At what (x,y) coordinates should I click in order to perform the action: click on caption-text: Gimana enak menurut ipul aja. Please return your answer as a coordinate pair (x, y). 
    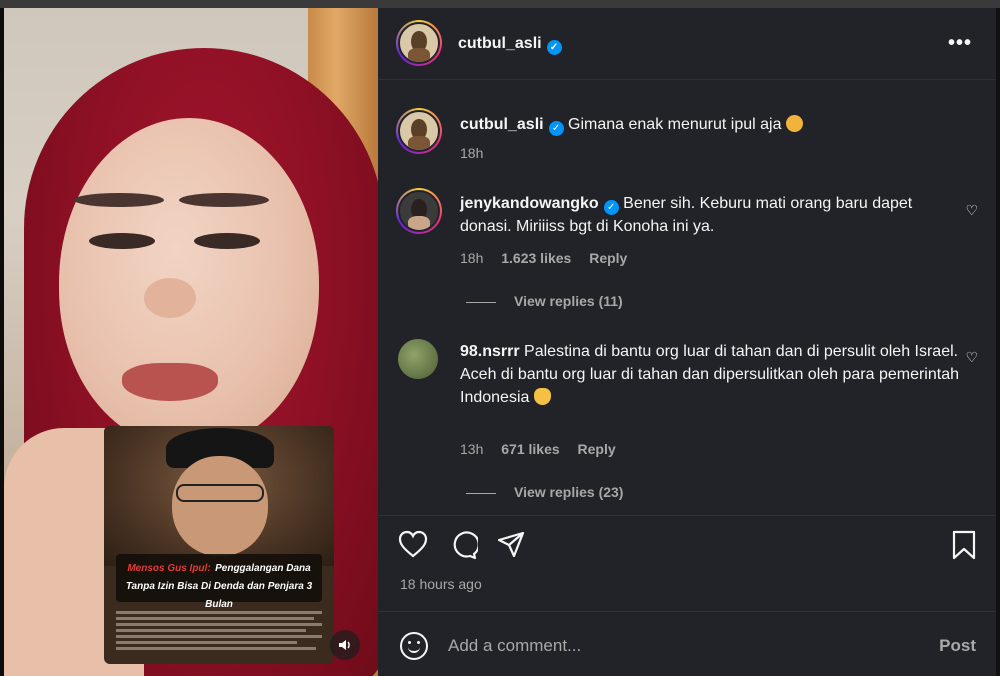
    Looking at the image, I should click on (675, 124).